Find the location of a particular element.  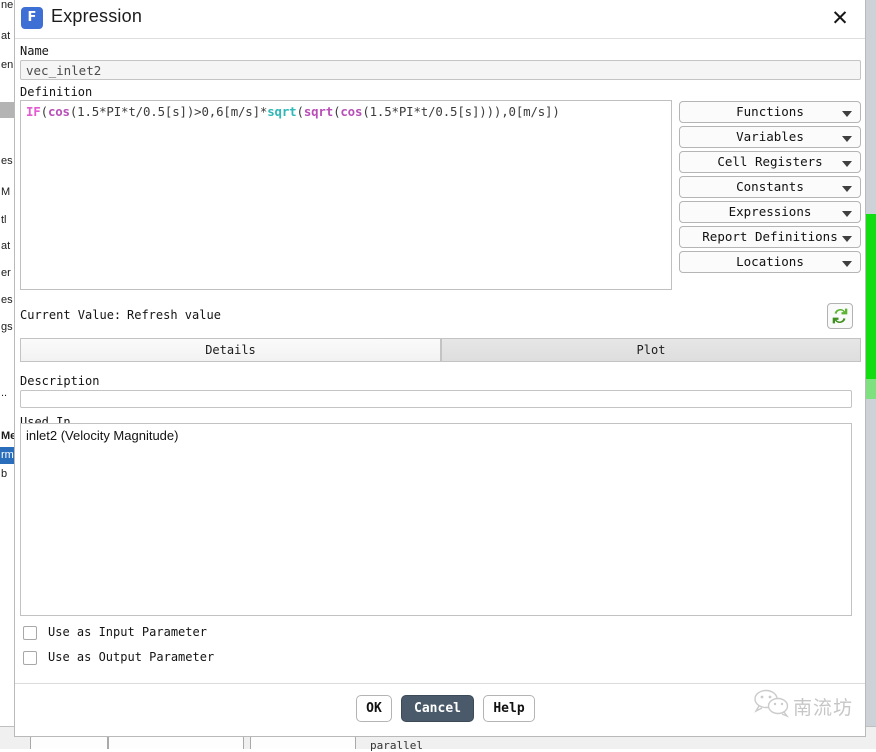

current-value-text: Refresh value is located at coordinates (174, 315).